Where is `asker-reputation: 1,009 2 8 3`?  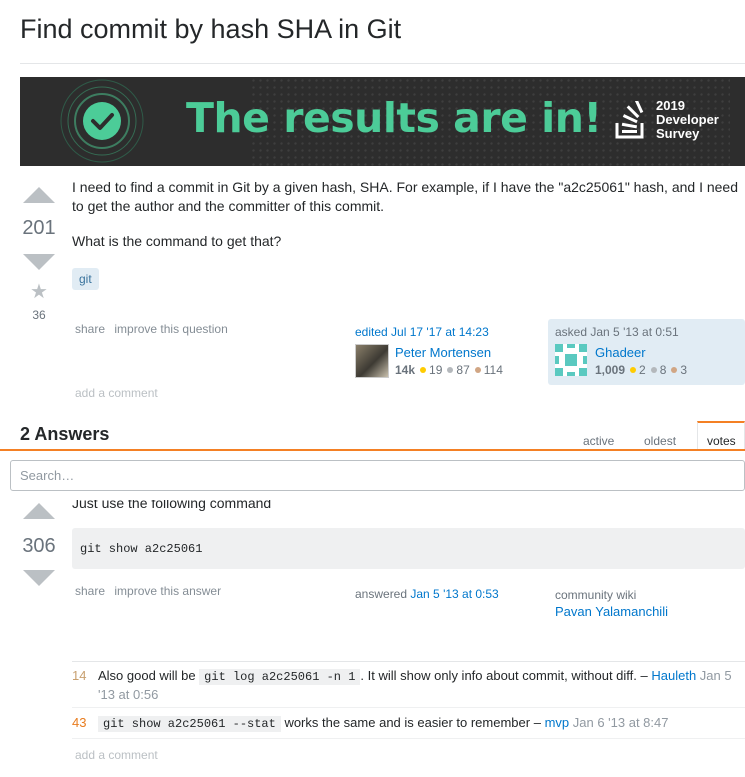
asker-reputation: 1,009 2 8 3 is located at coordinates (641, 370).